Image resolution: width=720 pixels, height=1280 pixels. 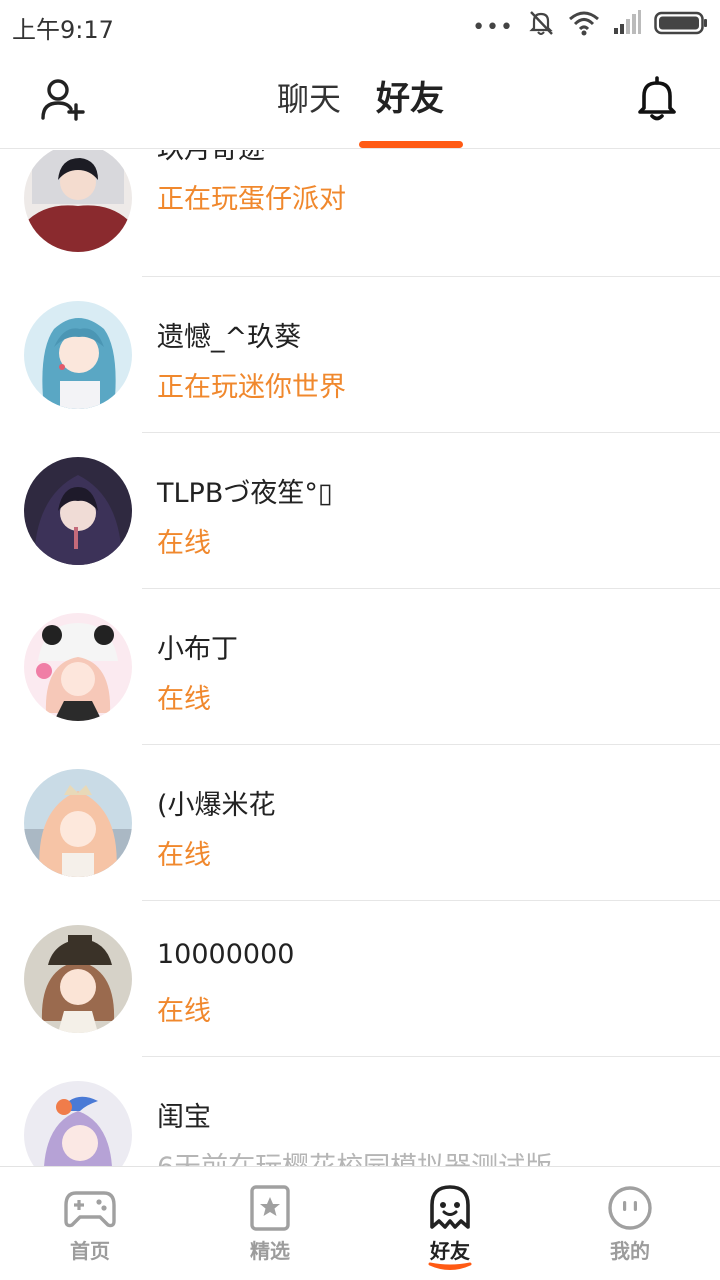 I want to click on nav-home: 首页, so click(x=90, y=1223).